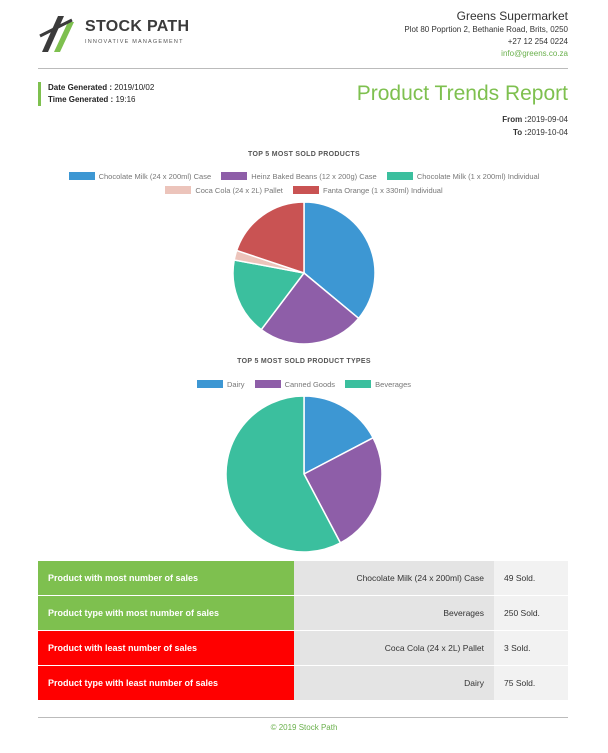 The image size is (608, 753). I want to click on legend-item: Beverages, so click(378, 385).